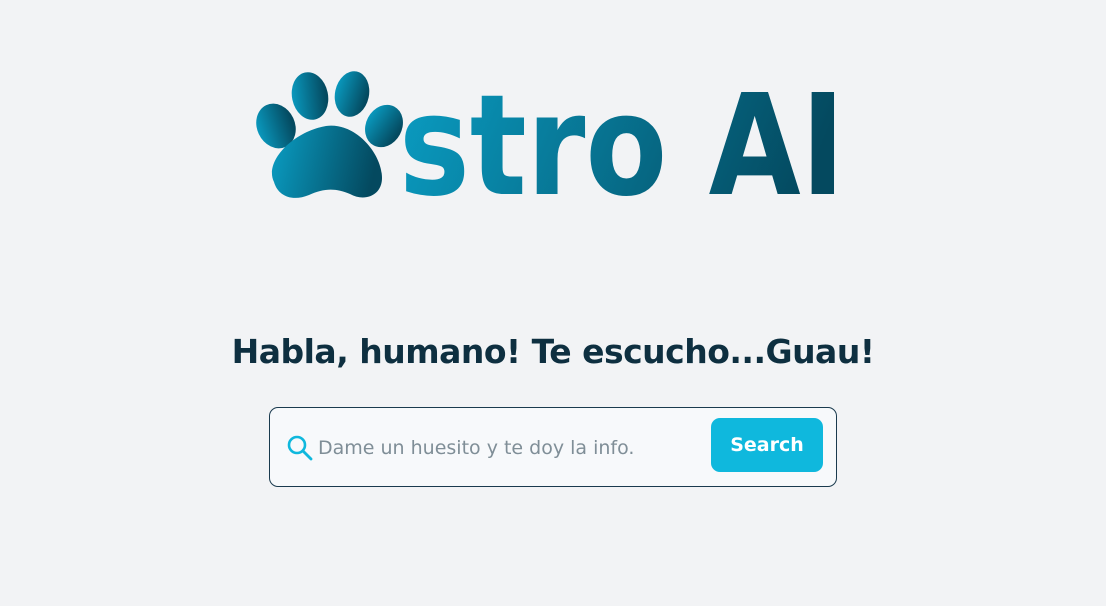  I want to click on search-icon, so click(300, 448).